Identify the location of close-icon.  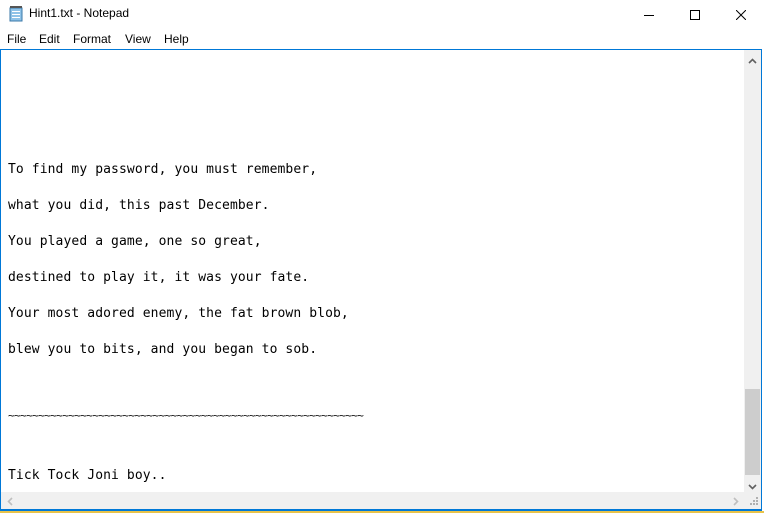
(741, 14).